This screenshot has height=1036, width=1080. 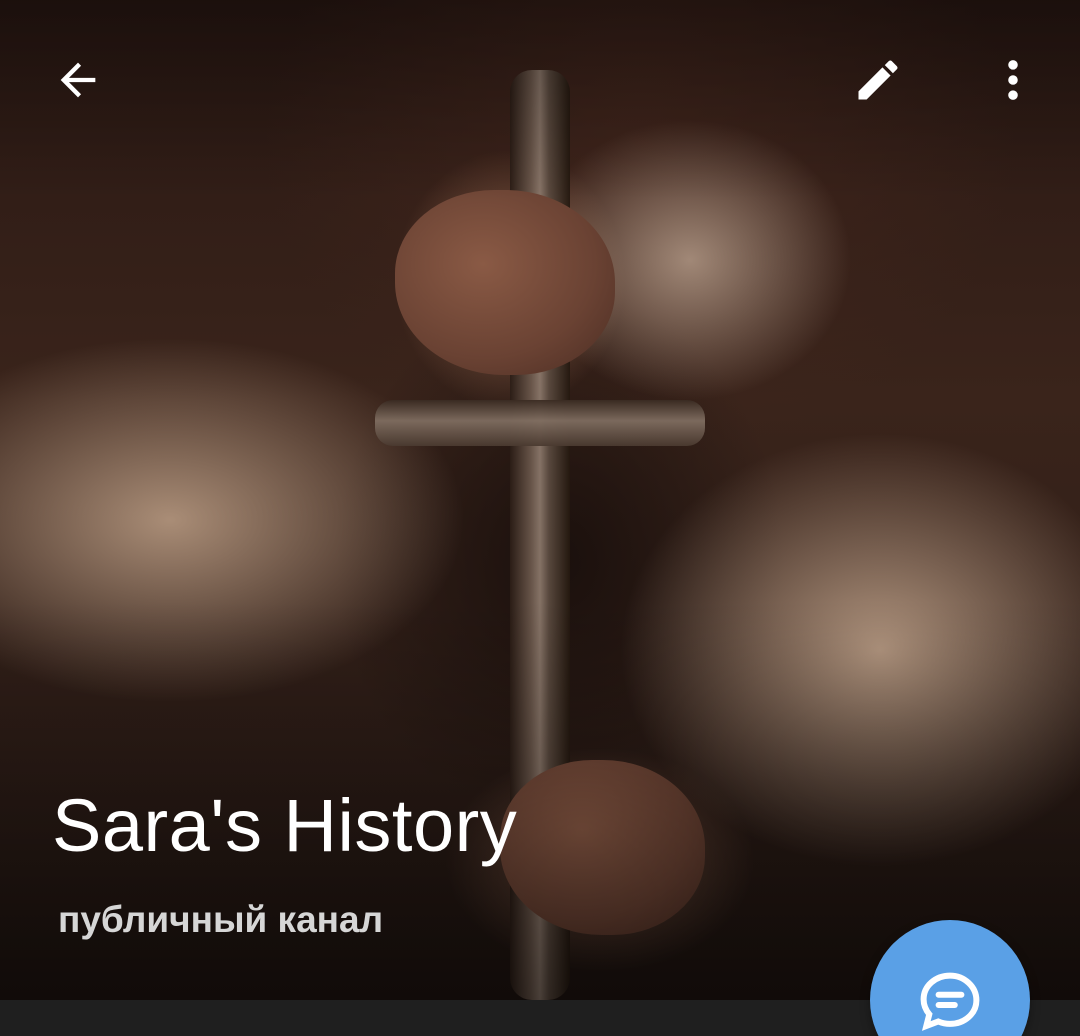 What do you see at coordinates (285, 825) in the screenshot?
I see `channel-name: Sara's History` at bounding box center [285, 825].